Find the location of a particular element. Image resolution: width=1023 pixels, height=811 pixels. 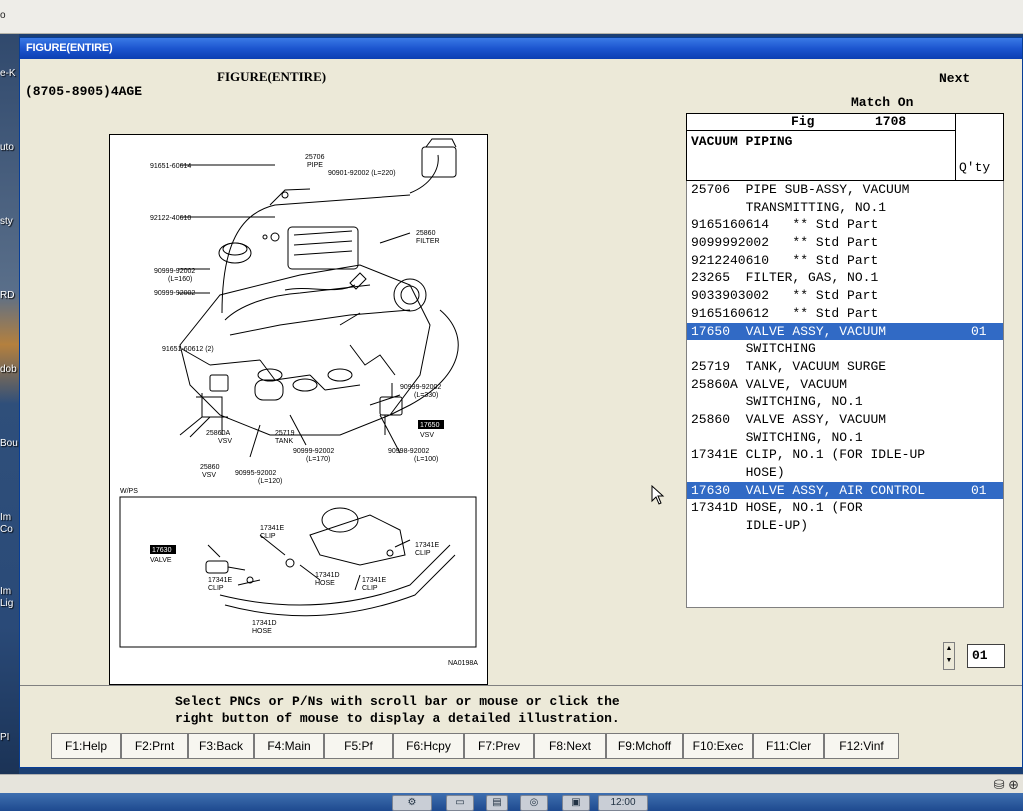

parts-list-row: HOSE) is located at coordinates (845, 473).